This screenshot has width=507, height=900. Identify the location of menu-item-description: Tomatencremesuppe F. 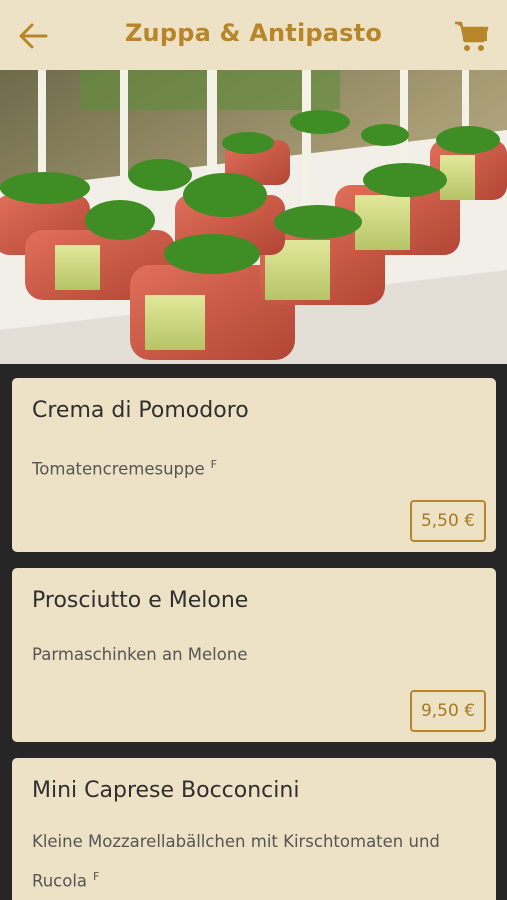
(257, 467).